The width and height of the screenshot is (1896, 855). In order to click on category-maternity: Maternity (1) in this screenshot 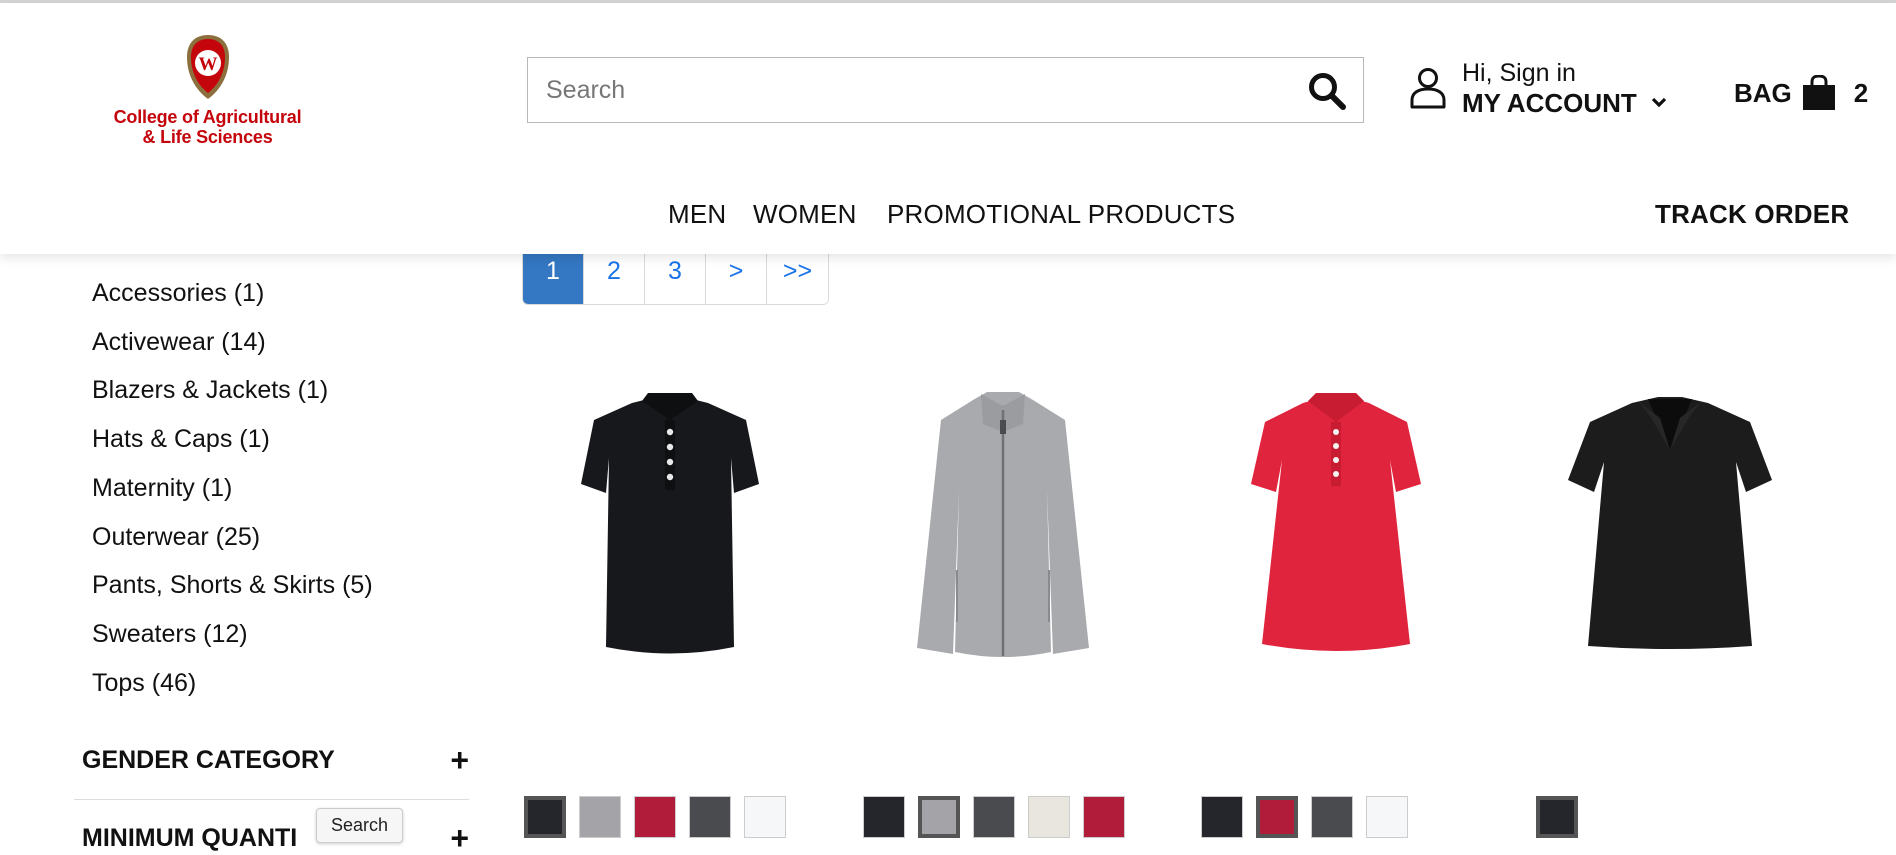, I will do `click(162, 488)`.